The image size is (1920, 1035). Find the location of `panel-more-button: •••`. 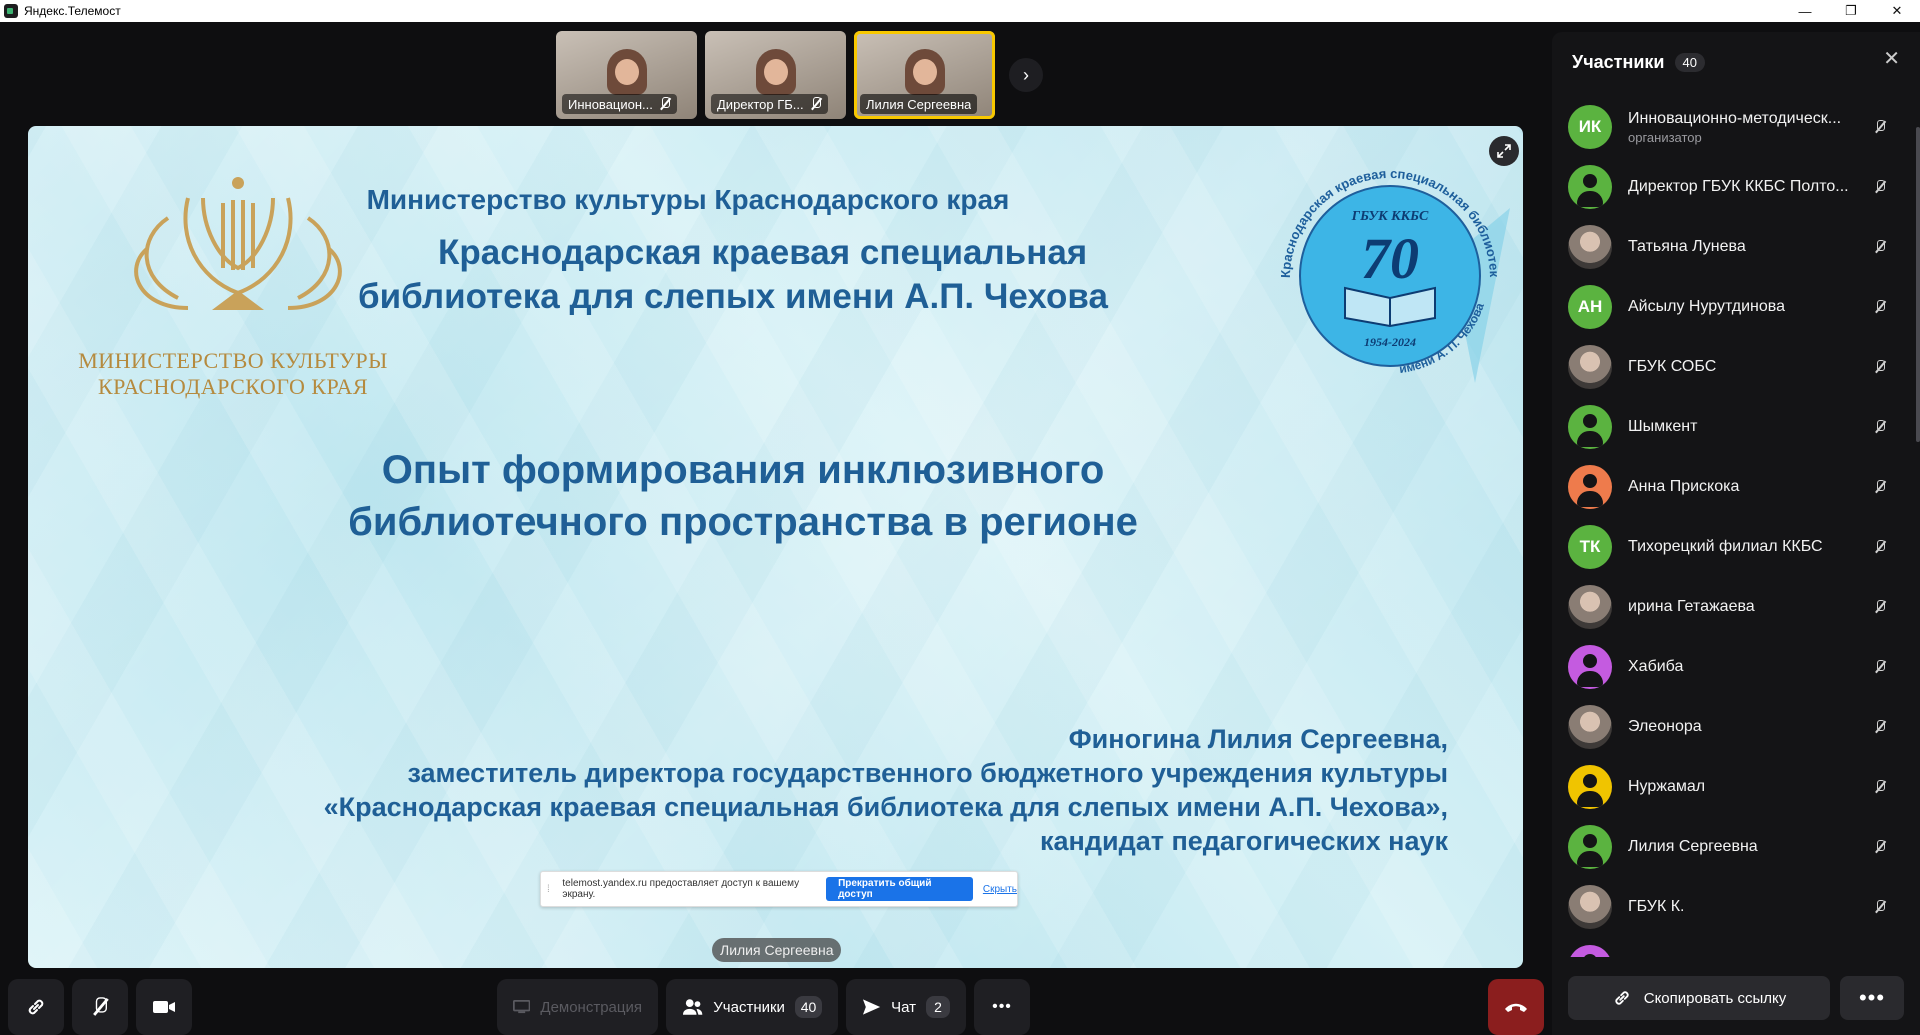

panel-more-button: ••• is located at coordinates (1872, 998).